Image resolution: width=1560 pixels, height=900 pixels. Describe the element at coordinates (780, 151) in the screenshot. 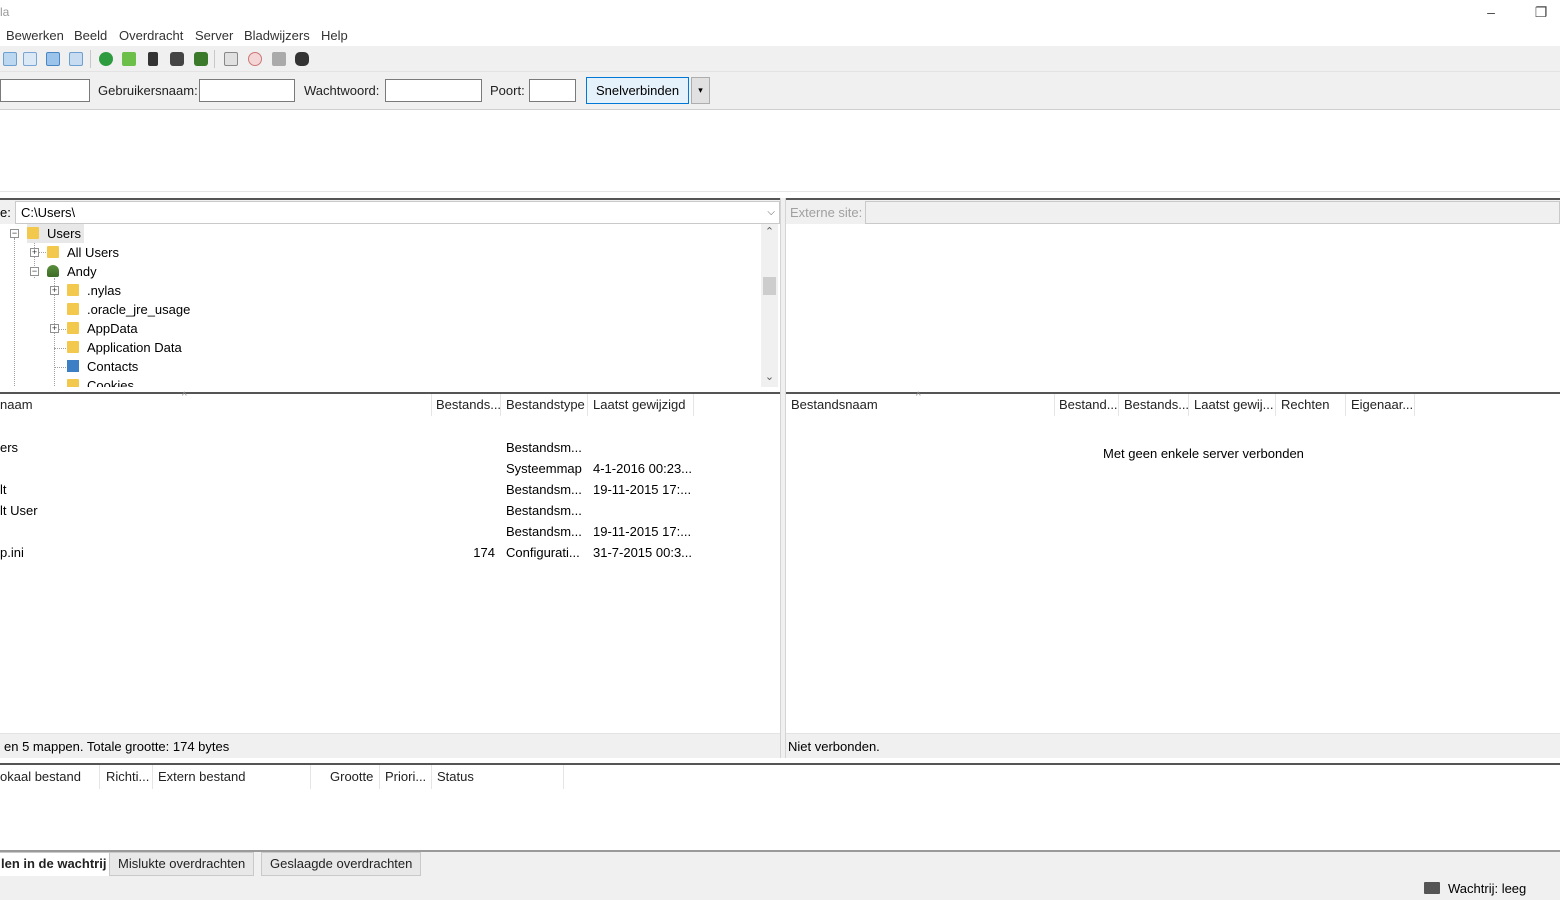

I see `message-log` at that location.